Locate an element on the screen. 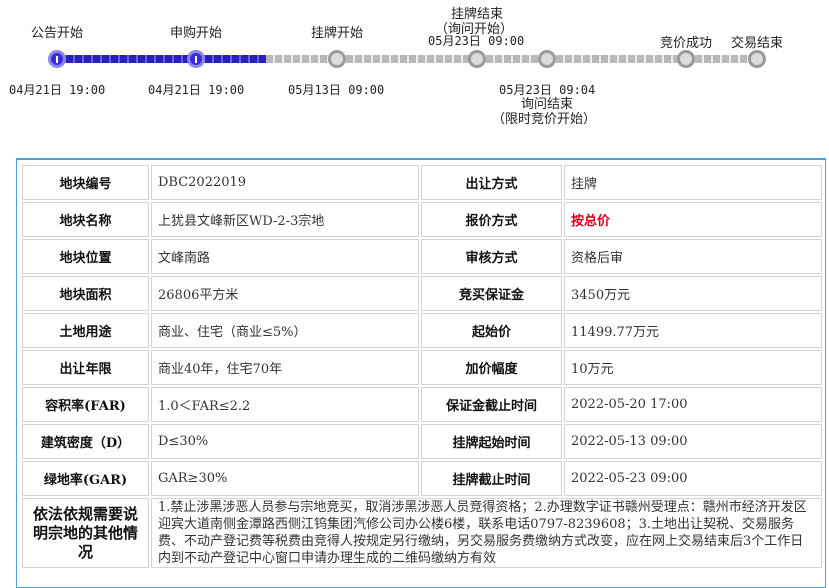 The width and height of the screenshot is (829, 588). timeline-label-apply-start: 申购开始 is located at coordinates (196, 33).